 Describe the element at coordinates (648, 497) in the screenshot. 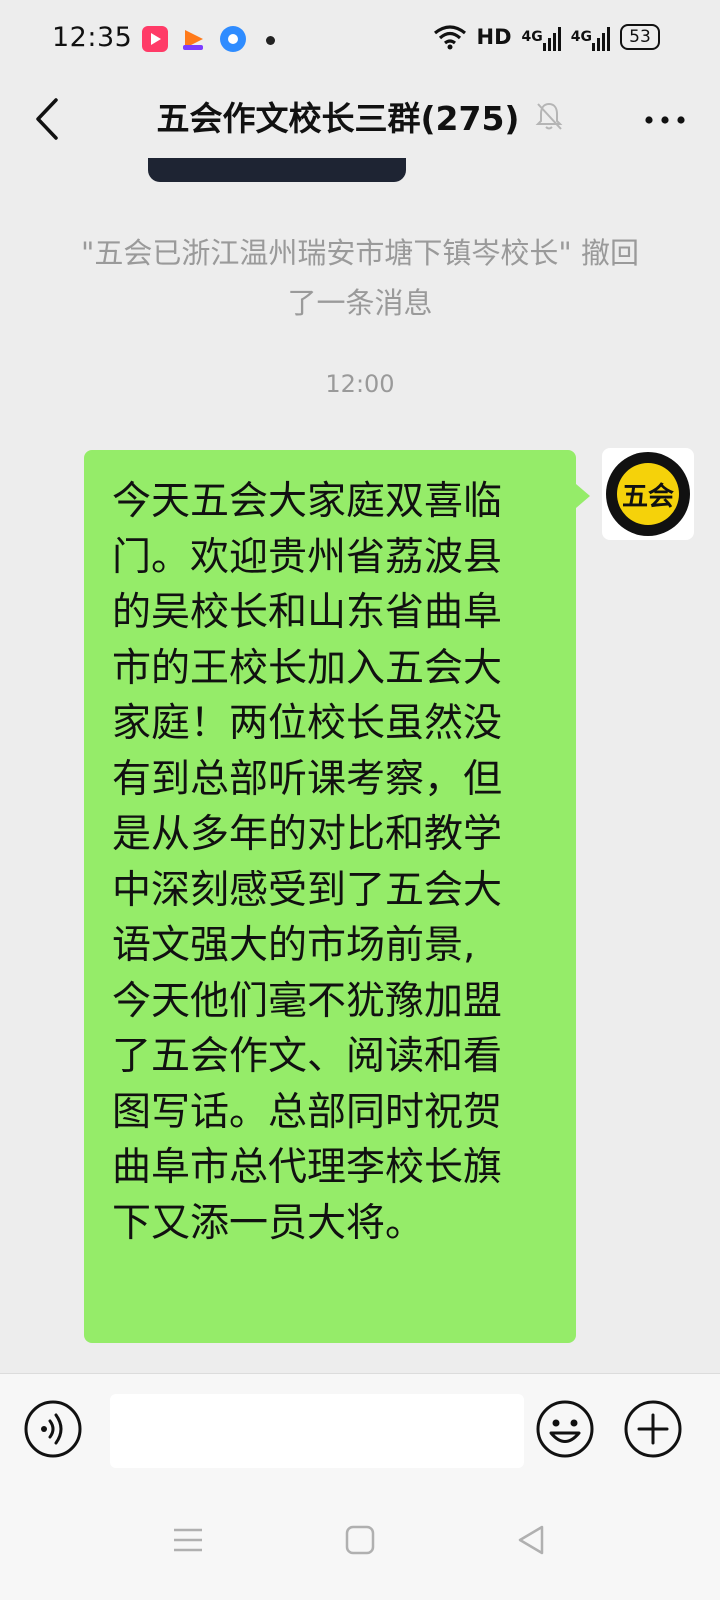

I see `logo-text: 五会` at that location.